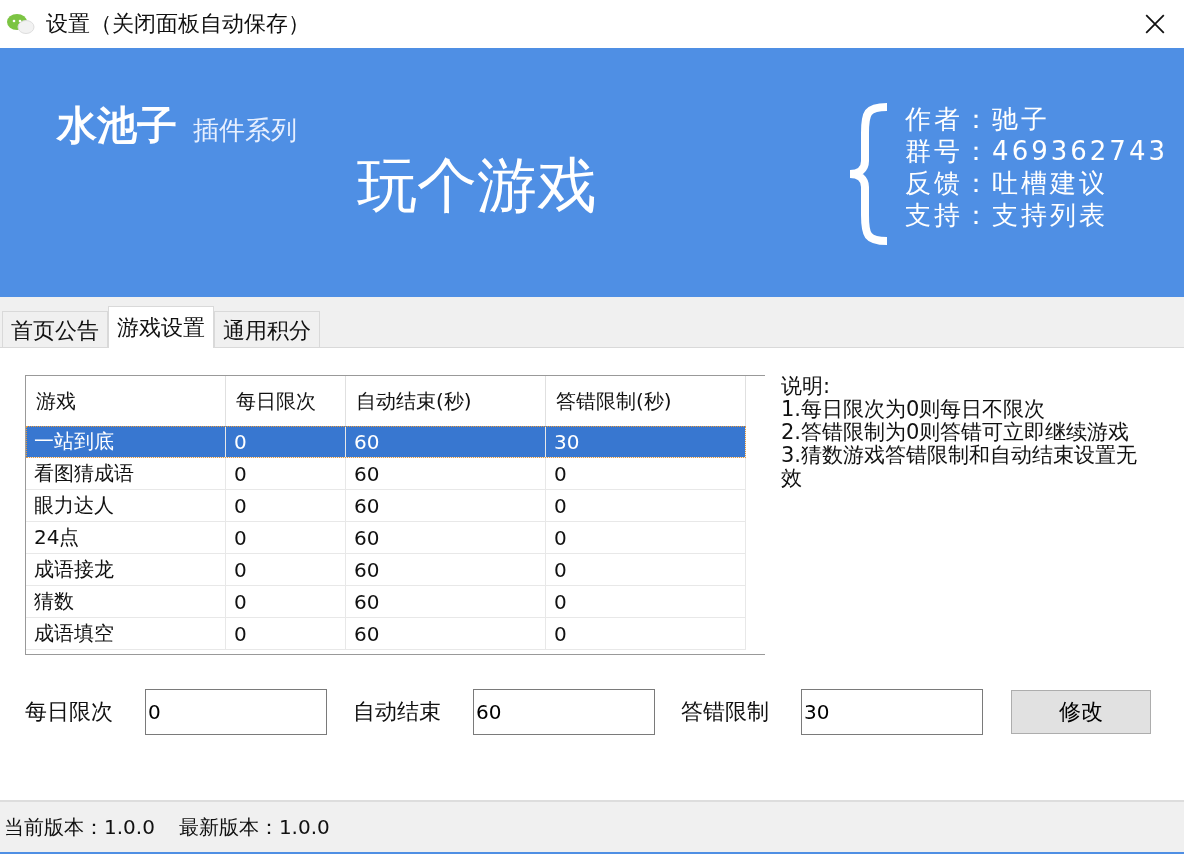 This screenshot has width=1184, height=854. I want to click on status-text: 当前版本：1.0.0, so click(79, 827).